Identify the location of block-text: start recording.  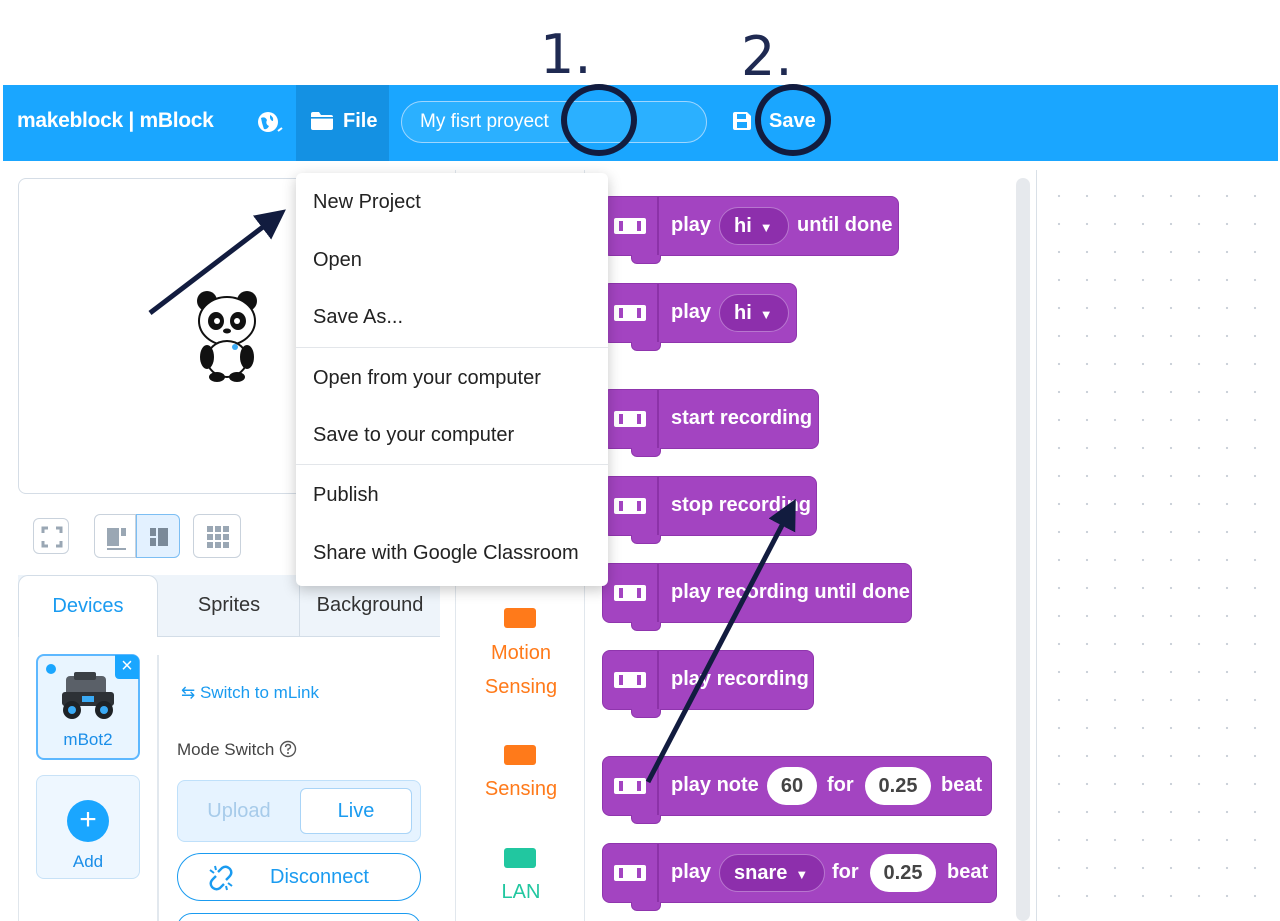
(742, 418).